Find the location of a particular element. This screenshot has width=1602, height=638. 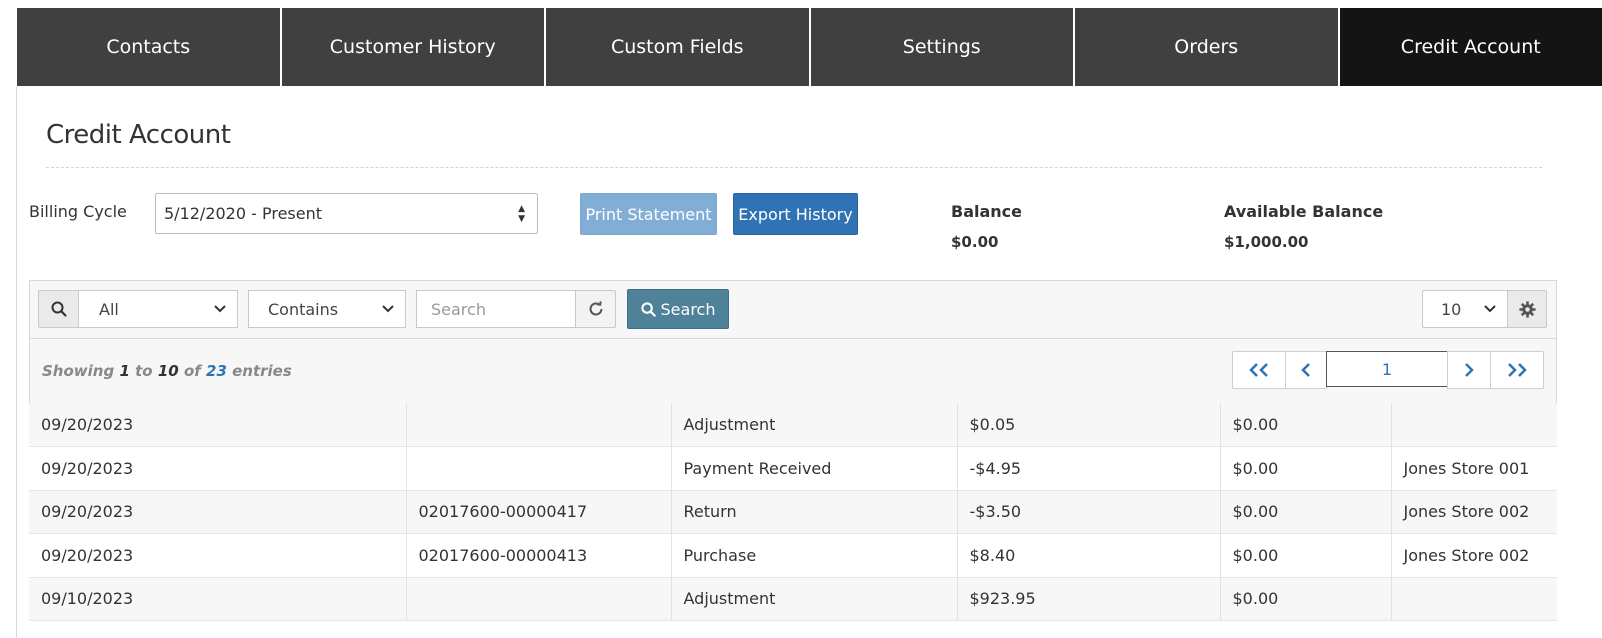

next-page-button is located at coordinates (1469, 370).